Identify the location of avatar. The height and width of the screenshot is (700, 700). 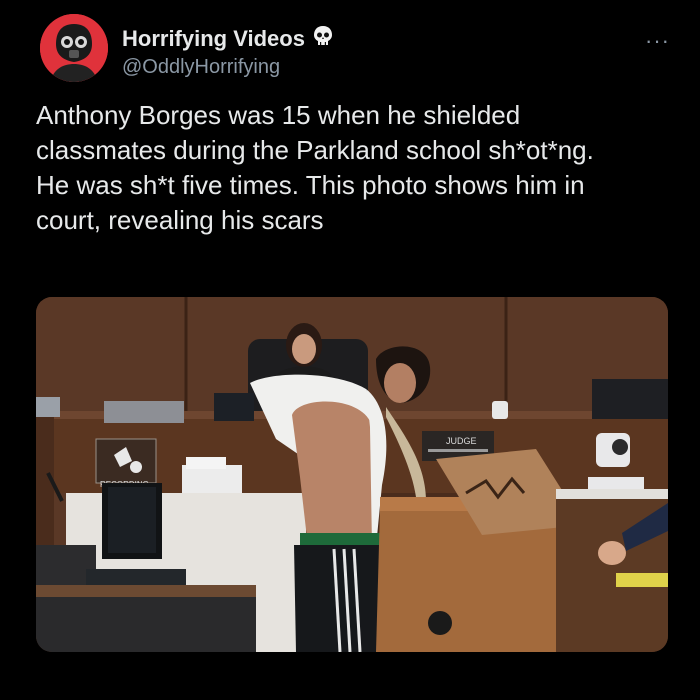
(74, 48).